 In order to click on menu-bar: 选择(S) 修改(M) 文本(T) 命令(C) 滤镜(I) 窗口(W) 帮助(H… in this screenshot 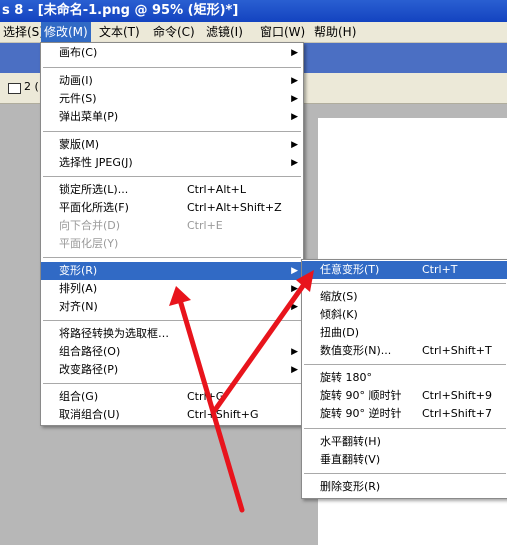, I will do `click(253, 32)`.